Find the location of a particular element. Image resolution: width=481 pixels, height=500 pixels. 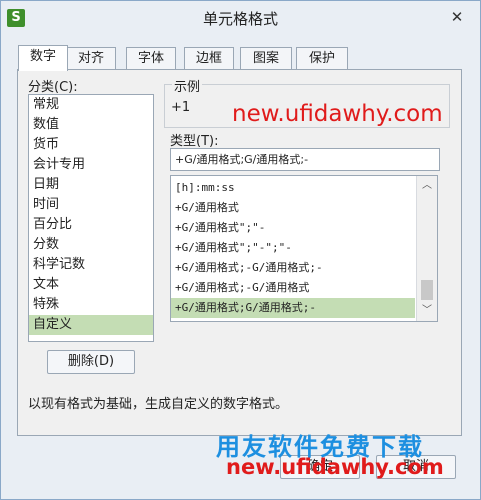

tab-number: 数字 is located at coordinates (43, 58).